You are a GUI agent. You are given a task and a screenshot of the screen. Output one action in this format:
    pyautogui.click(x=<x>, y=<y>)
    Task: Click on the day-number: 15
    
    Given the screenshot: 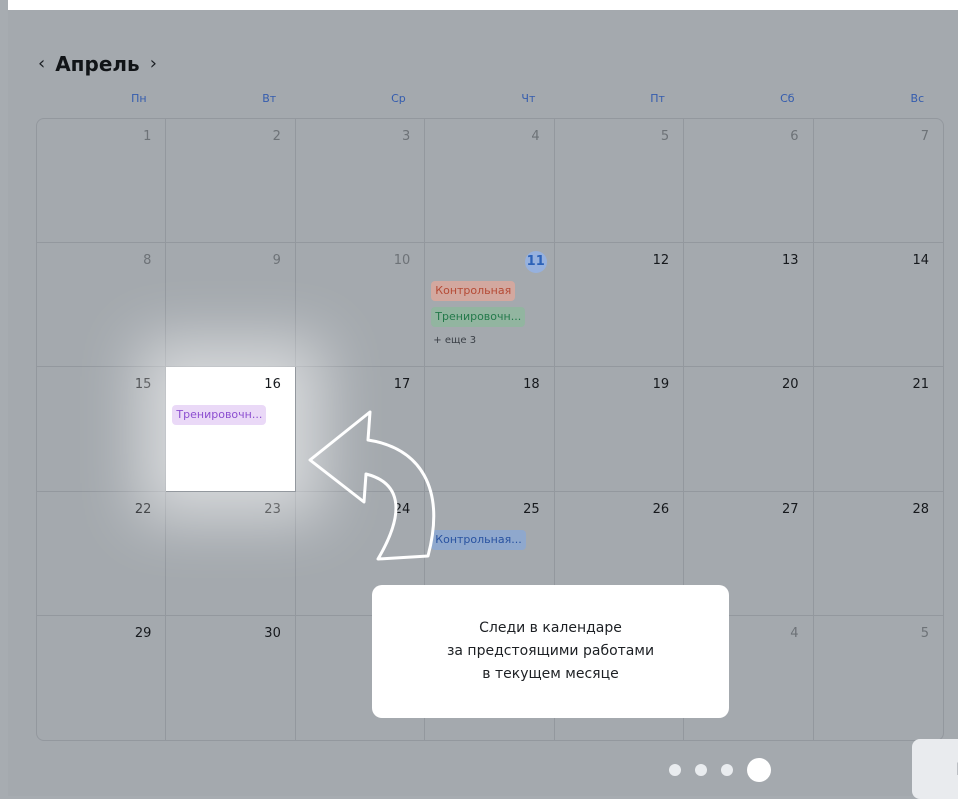 What is the action you would take?
    pyautogui.click(x=143, y=385)
    